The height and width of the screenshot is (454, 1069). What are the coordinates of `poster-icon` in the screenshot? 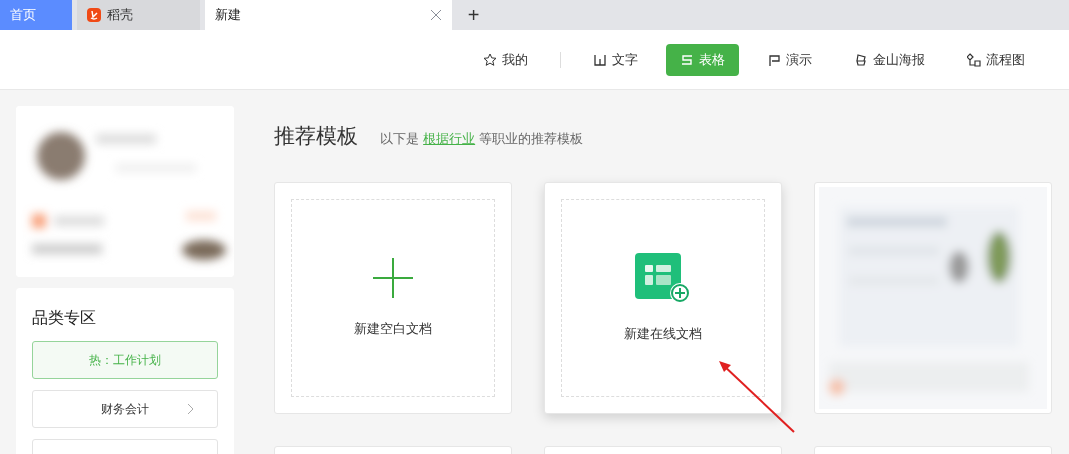 It's located at (861, 59).